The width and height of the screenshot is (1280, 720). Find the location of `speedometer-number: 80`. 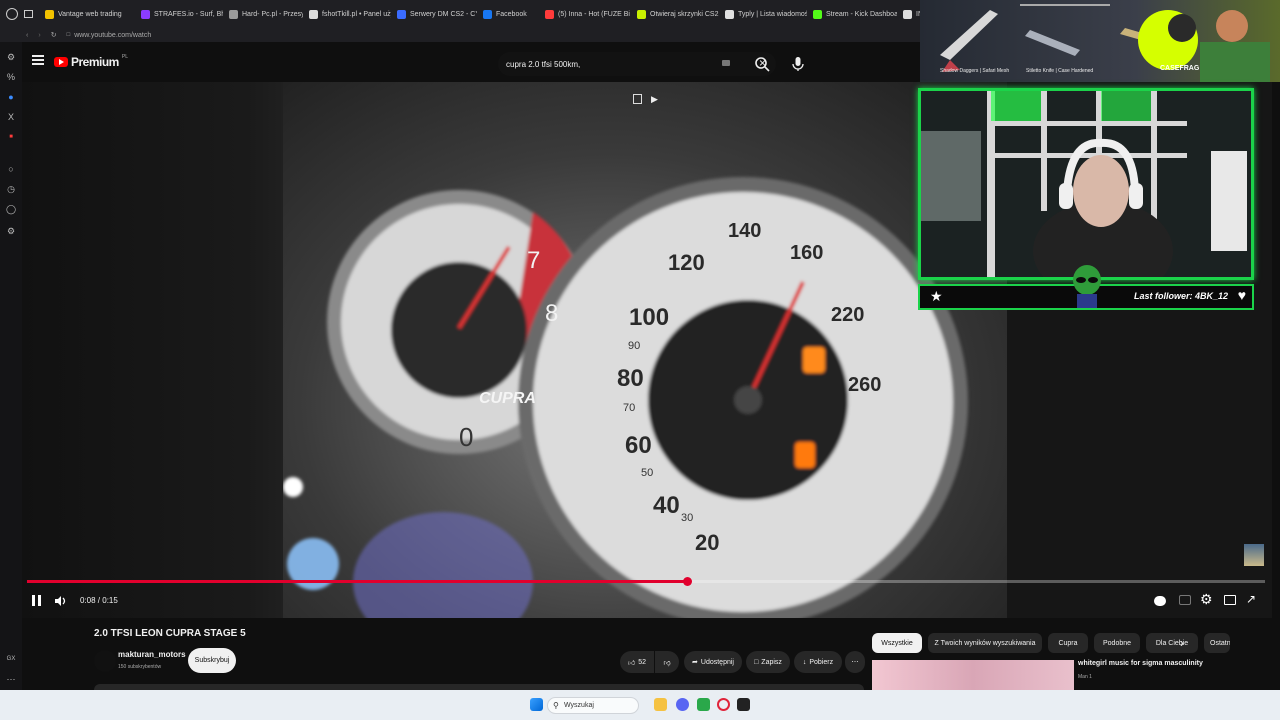

speedometer-number: 80 is located at coordinates (630, 378).